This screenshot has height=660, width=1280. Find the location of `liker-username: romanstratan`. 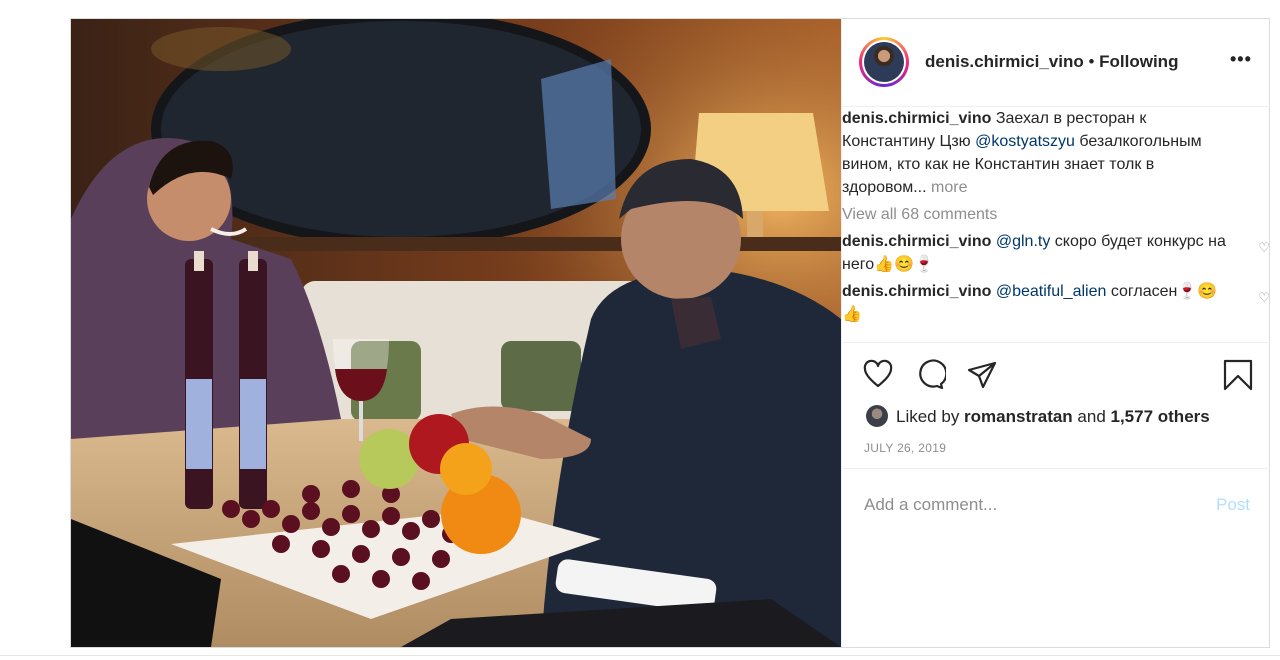

liker-username: romanstratan is located at coordinates (1018, 416).